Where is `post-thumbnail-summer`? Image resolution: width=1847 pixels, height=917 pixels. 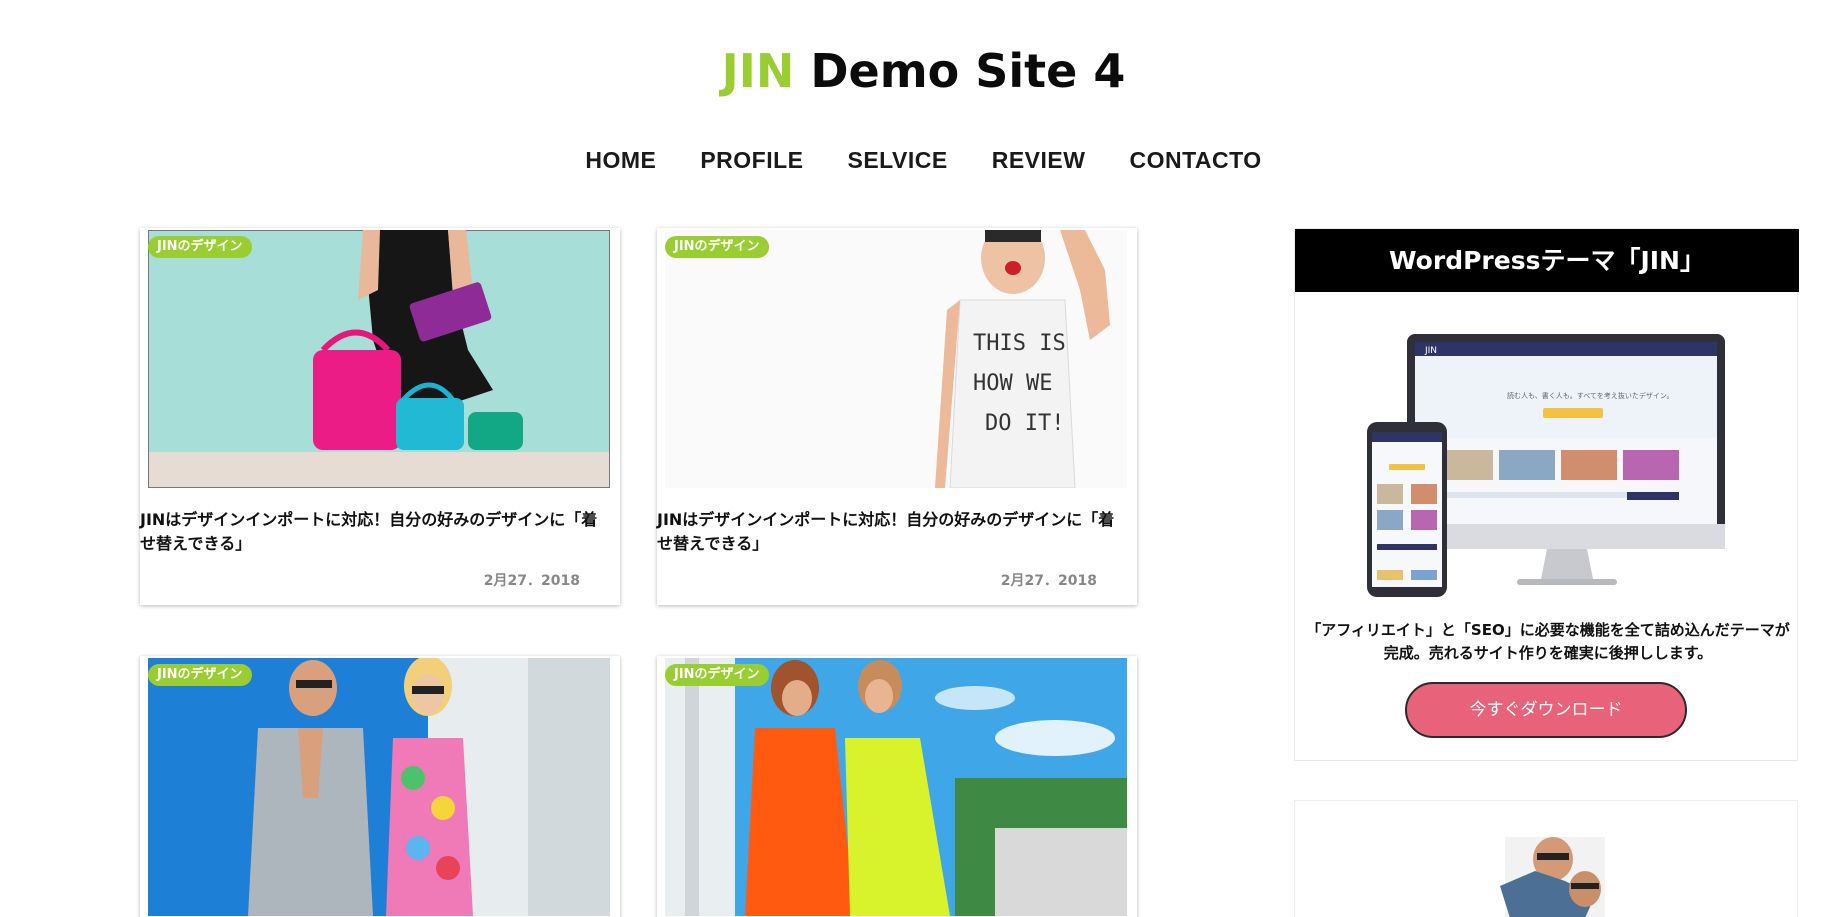
post-thumbnail-summer is located at coordinates (896, 787).